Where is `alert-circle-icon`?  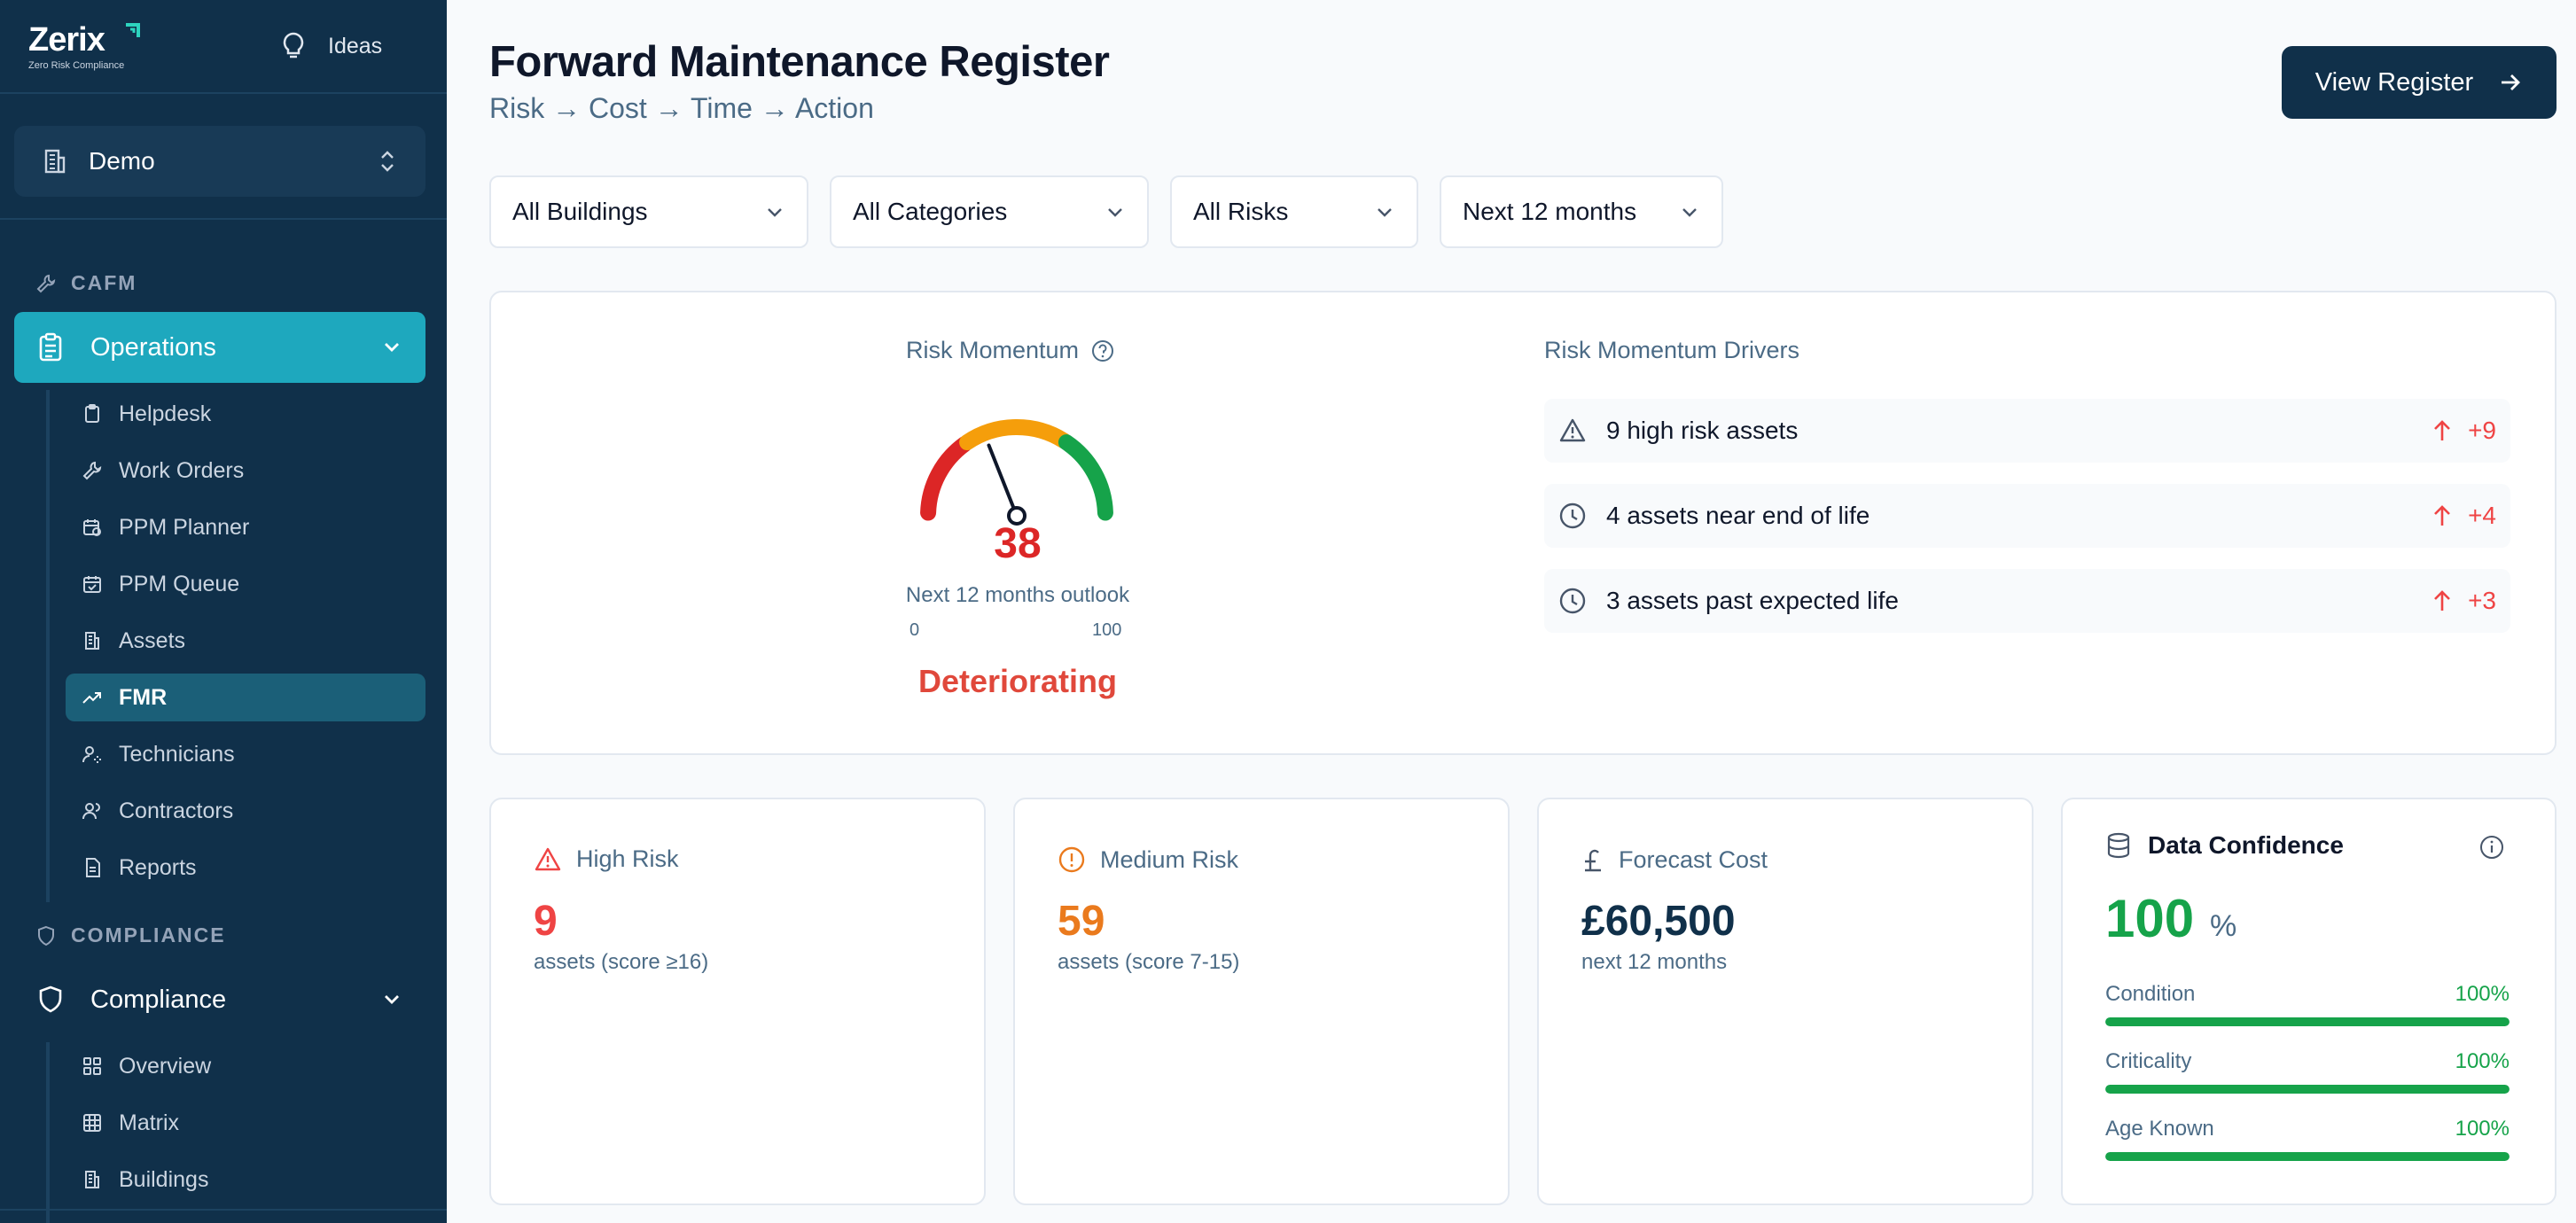 alert-circle-icon is located at coordinates (1071, 859).